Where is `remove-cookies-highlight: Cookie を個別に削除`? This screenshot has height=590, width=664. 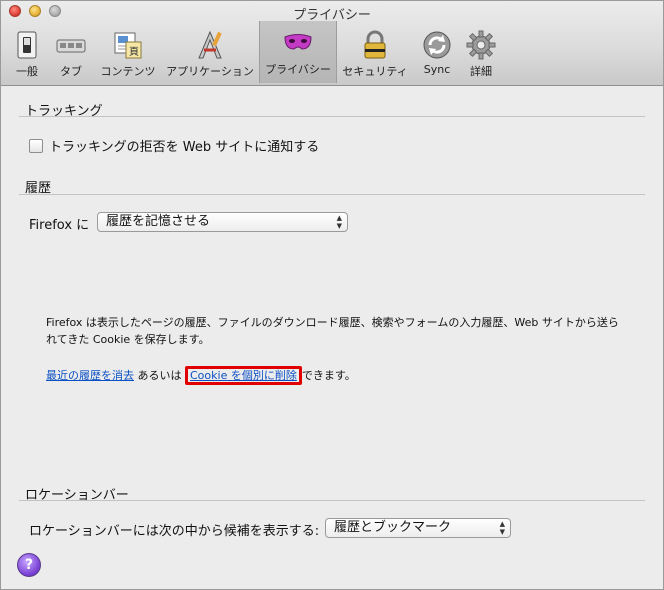
remove-cookies-highlight: Cookie を個別に削除 is located at coordinates (243, 375).